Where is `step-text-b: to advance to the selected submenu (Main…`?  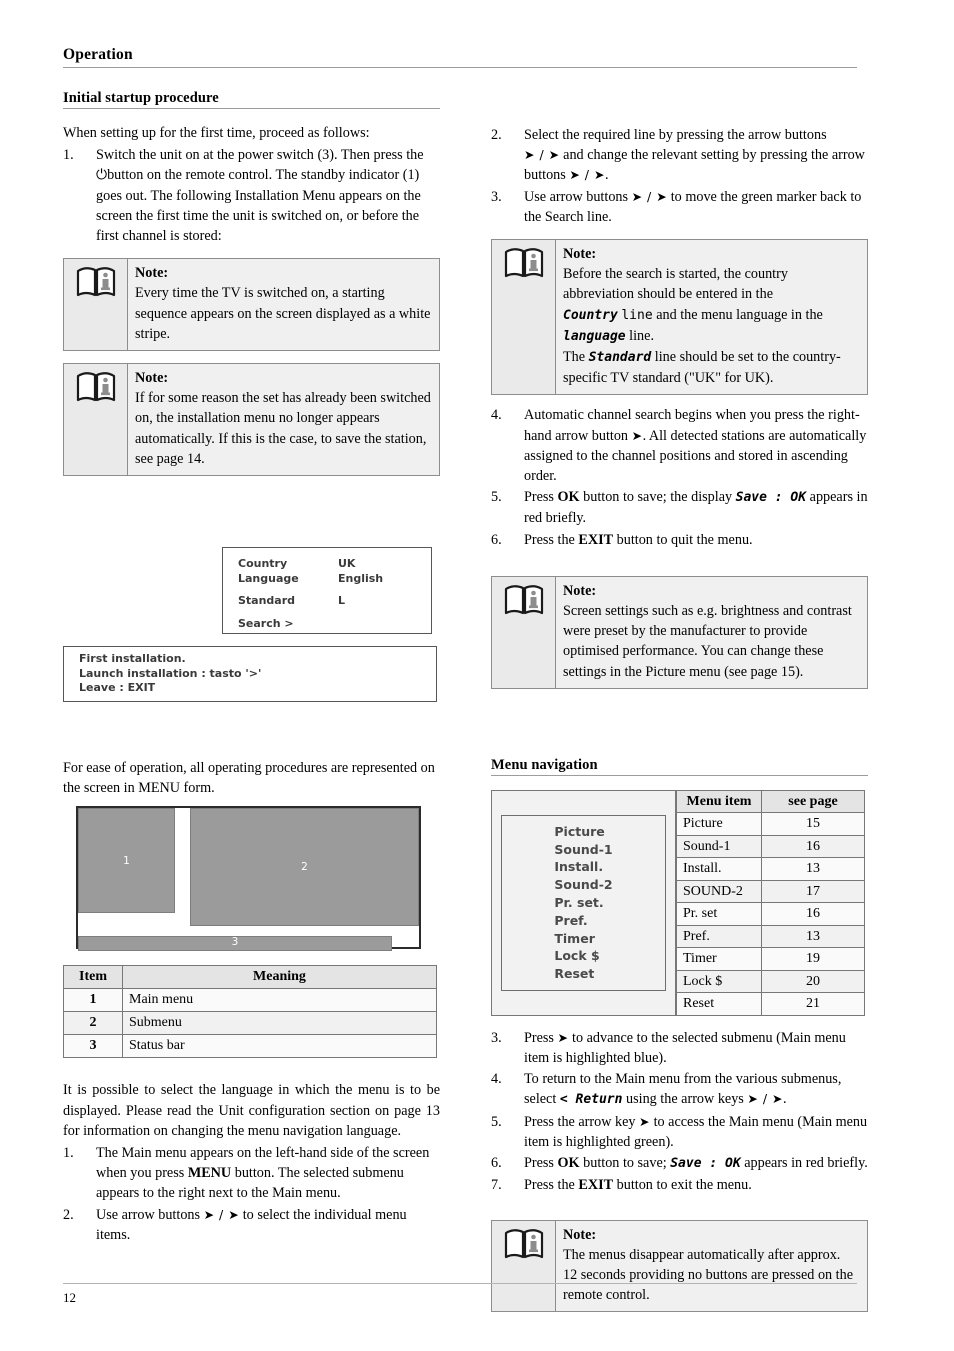 step-text-b: to advance to the selected submenu (Main… is located at coordinates (685, 1048).